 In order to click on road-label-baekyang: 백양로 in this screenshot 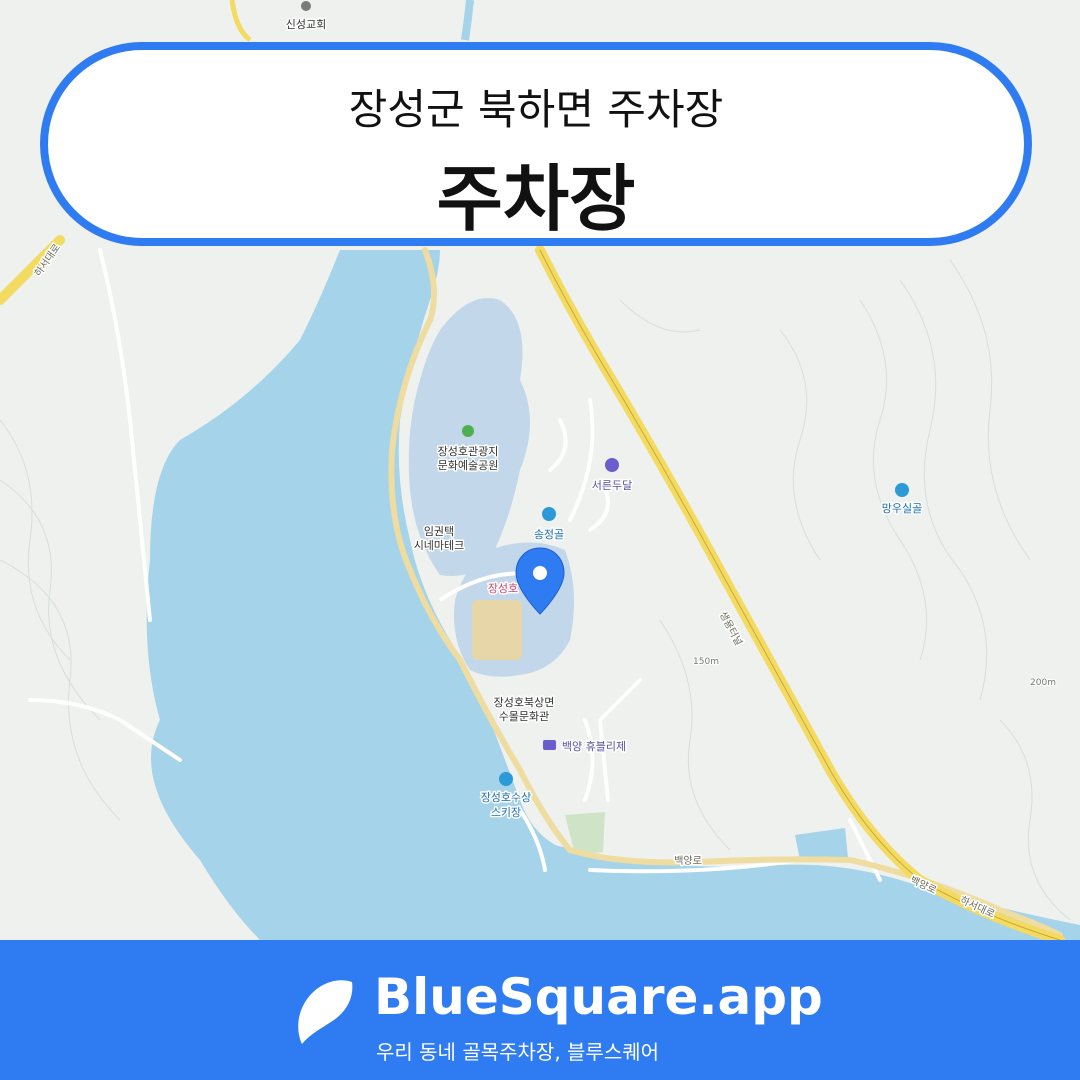, I will do `click(688, 861)`.